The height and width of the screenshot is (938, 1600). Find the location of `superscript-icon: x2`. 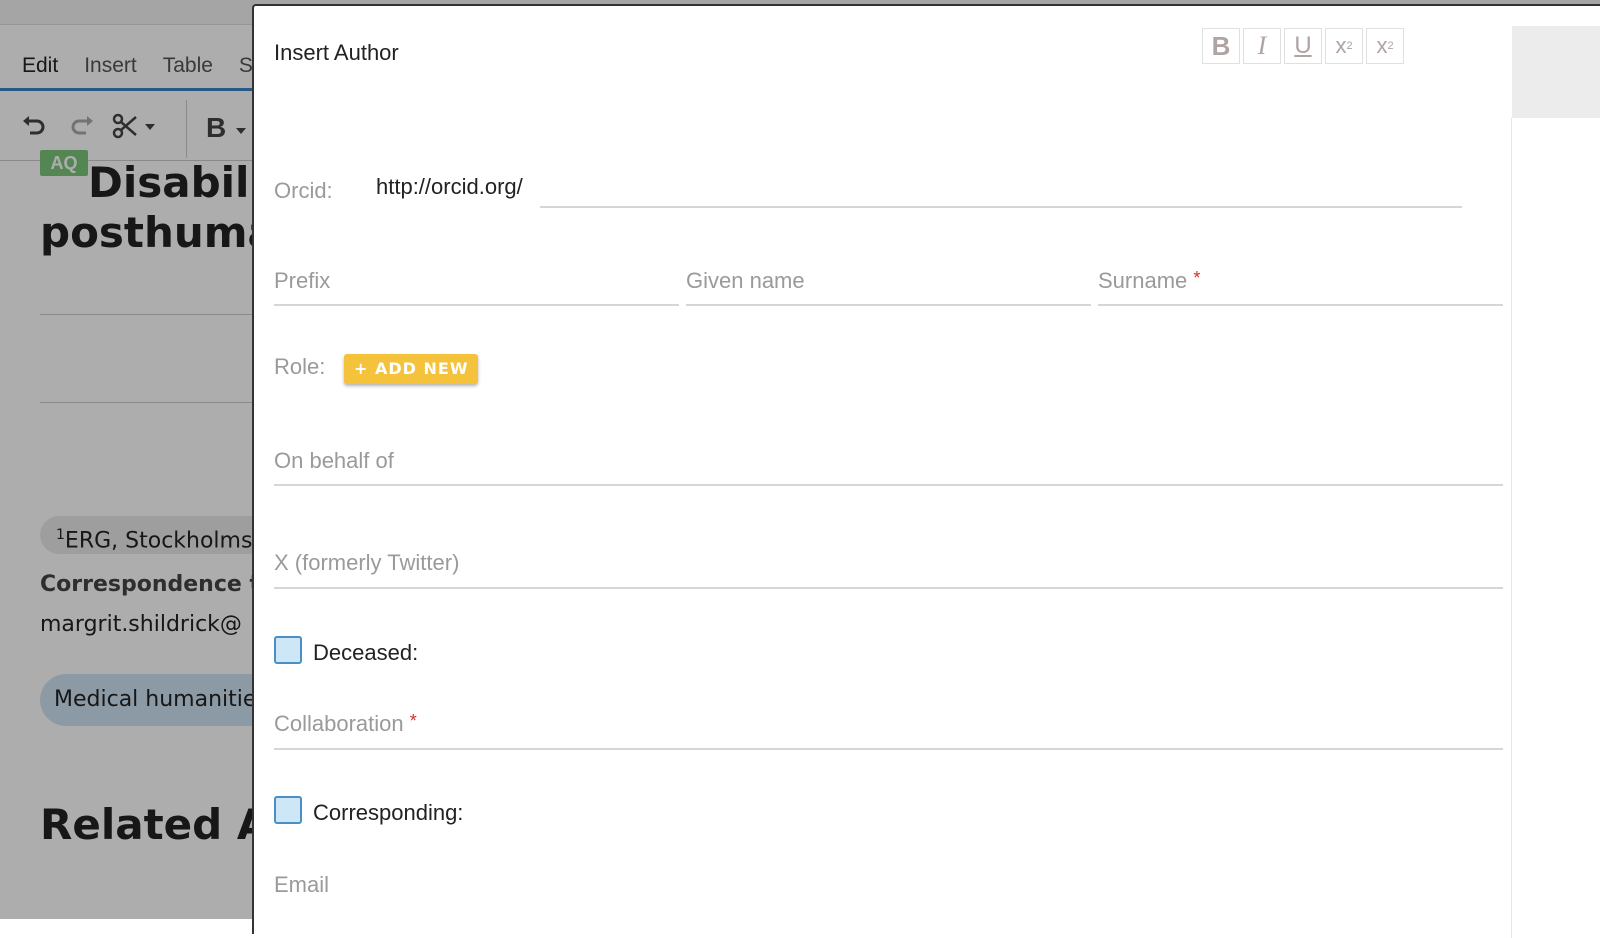

superscript-icon: x2 is located at coordinates (1344, 46).